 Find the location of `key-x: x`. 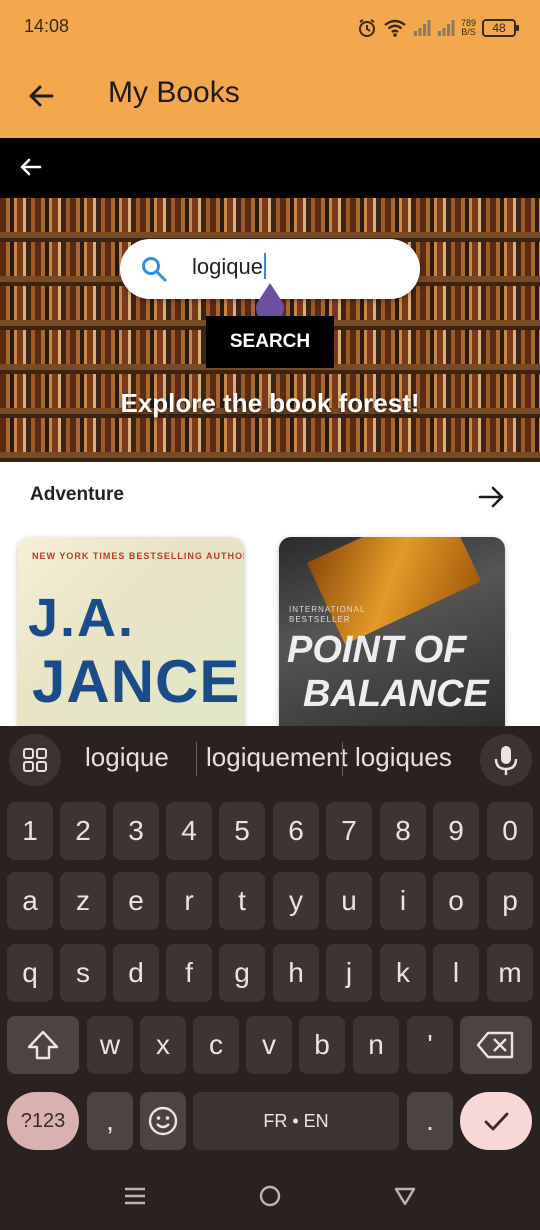

key-x: x is located at coordinates (163, 1045).